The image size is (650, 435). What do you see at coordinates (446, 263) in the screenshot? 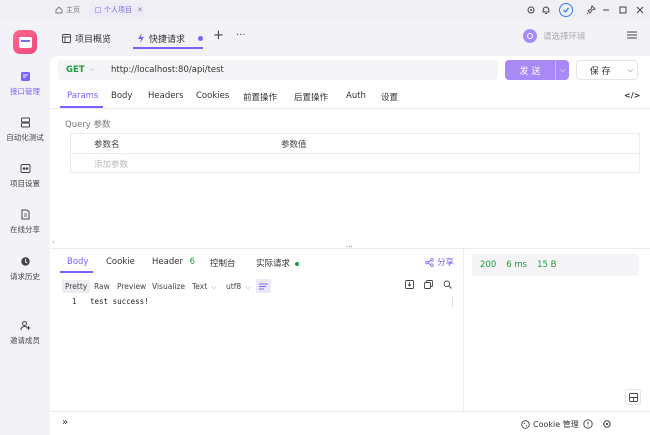
I see `share-label: 分享` at bounding box center [446, 263].